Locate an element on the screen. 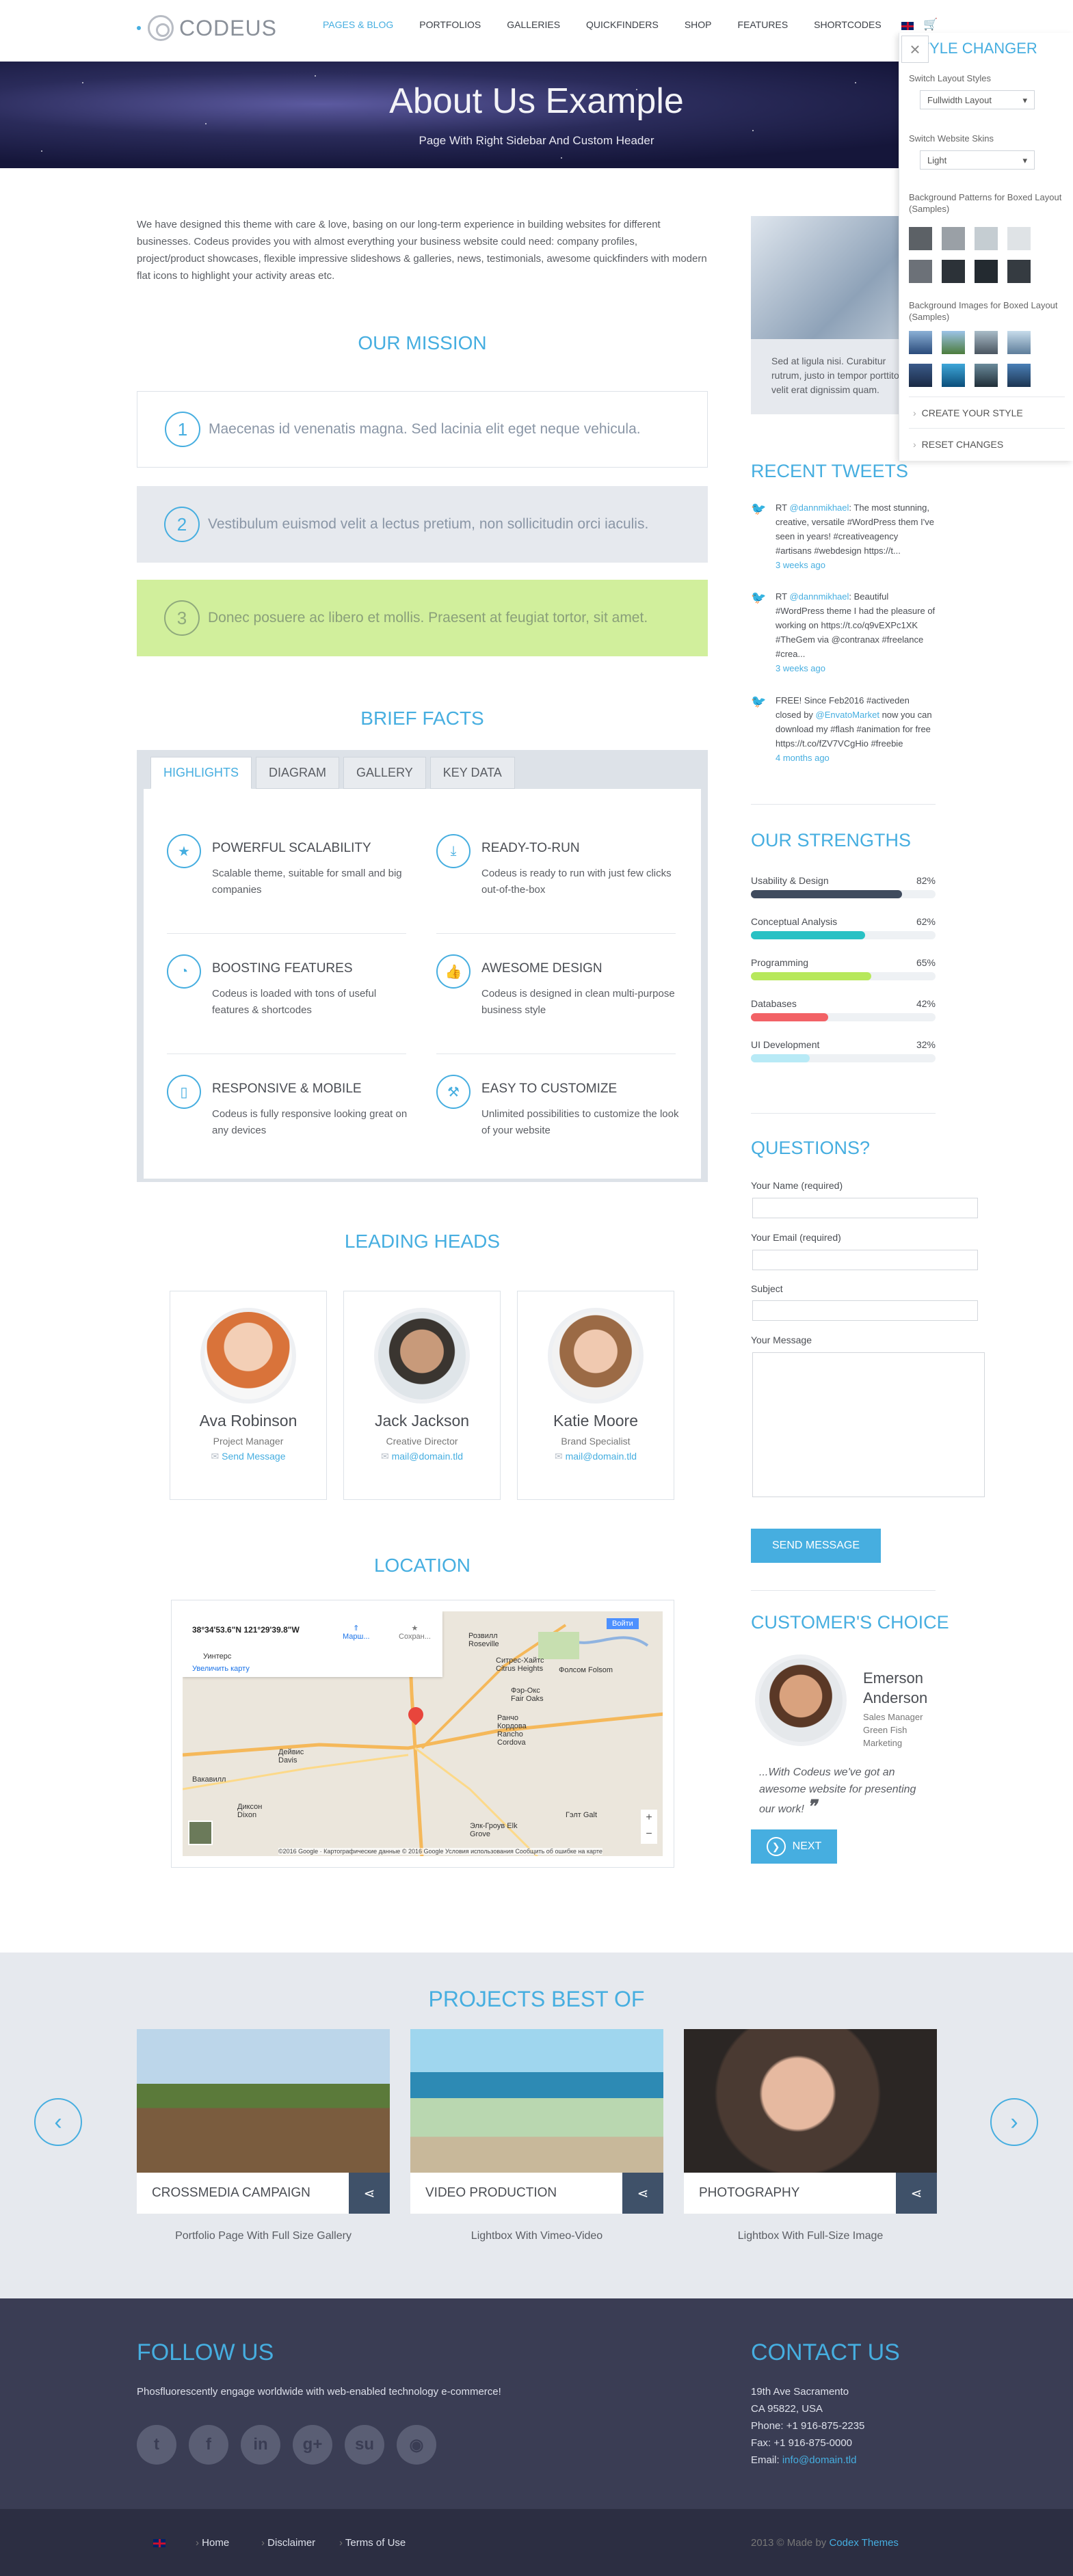 This screenshot has width=1073, height=2576. message-field is located at coordinates (869, 1424).